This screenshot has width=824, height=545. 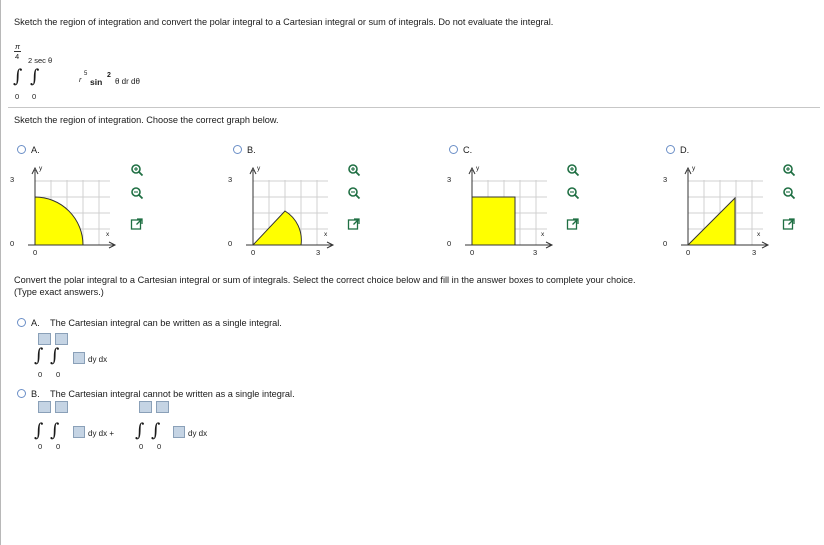 I want to click on graph-c-popout-icon, so click(x=573, y=224).